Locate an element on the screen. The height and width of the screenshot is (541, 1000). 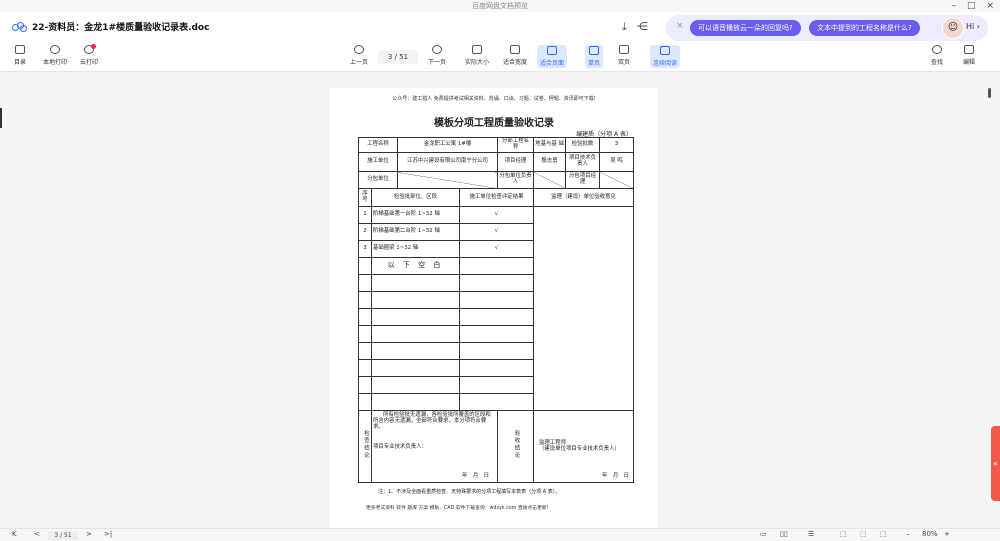
single-page-button: 单页 is located at coordinates (594, 56).